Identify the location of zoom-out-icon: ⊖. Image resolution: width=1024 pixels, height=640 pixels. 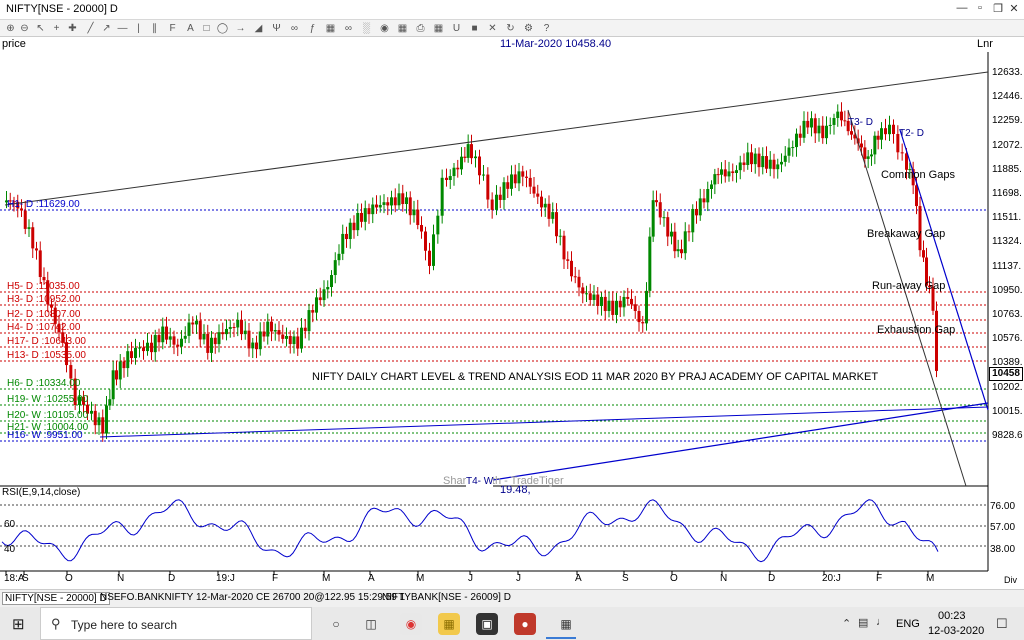
(24, 28).